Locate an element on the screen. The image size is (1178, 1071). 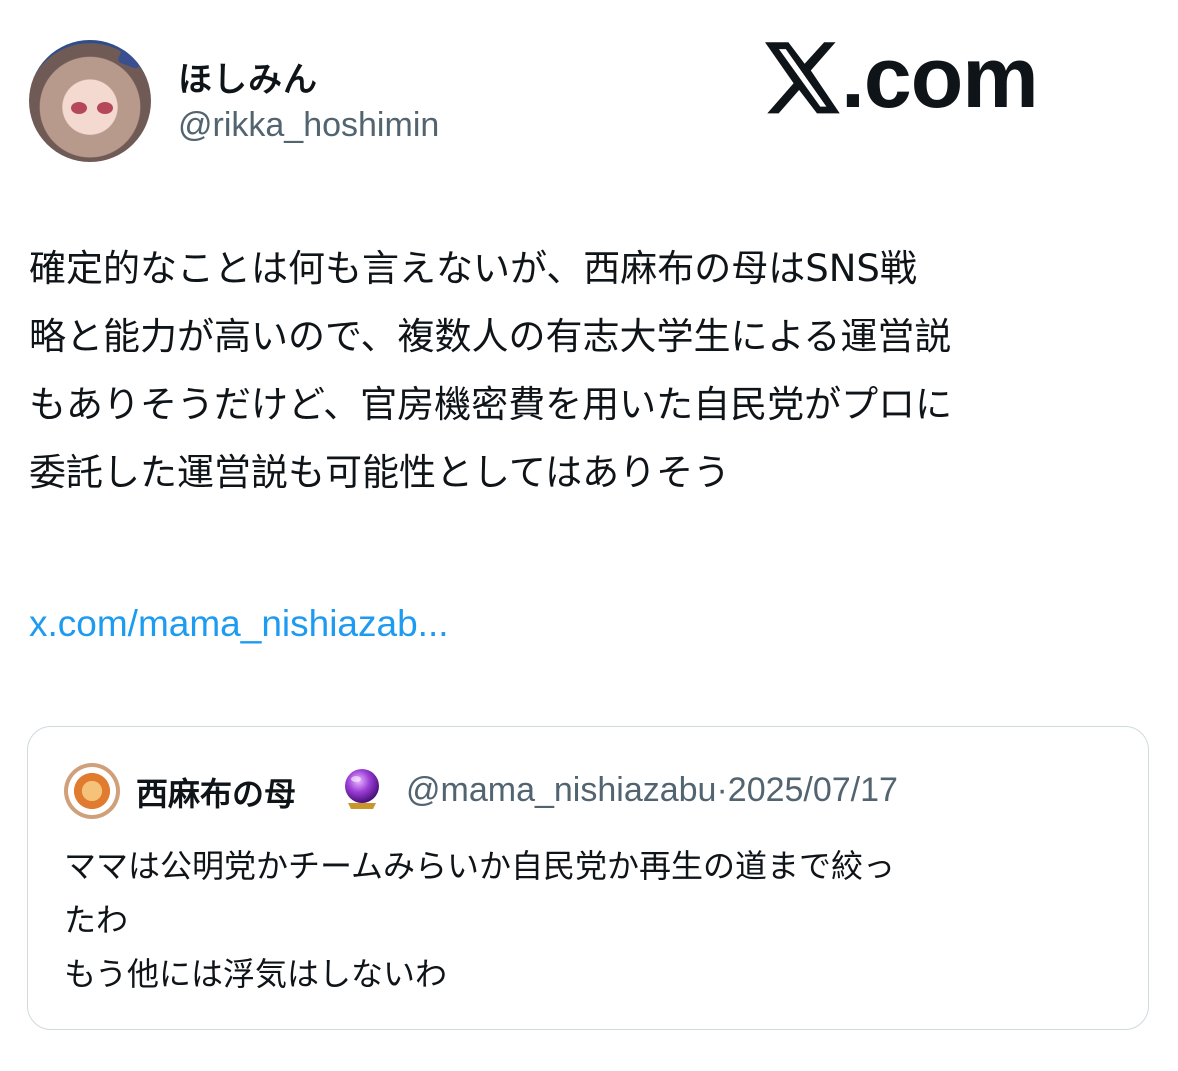
quoted-author-meta: @mama_nishiazabu·2025/07/17 is located at coordinates (652, 790).